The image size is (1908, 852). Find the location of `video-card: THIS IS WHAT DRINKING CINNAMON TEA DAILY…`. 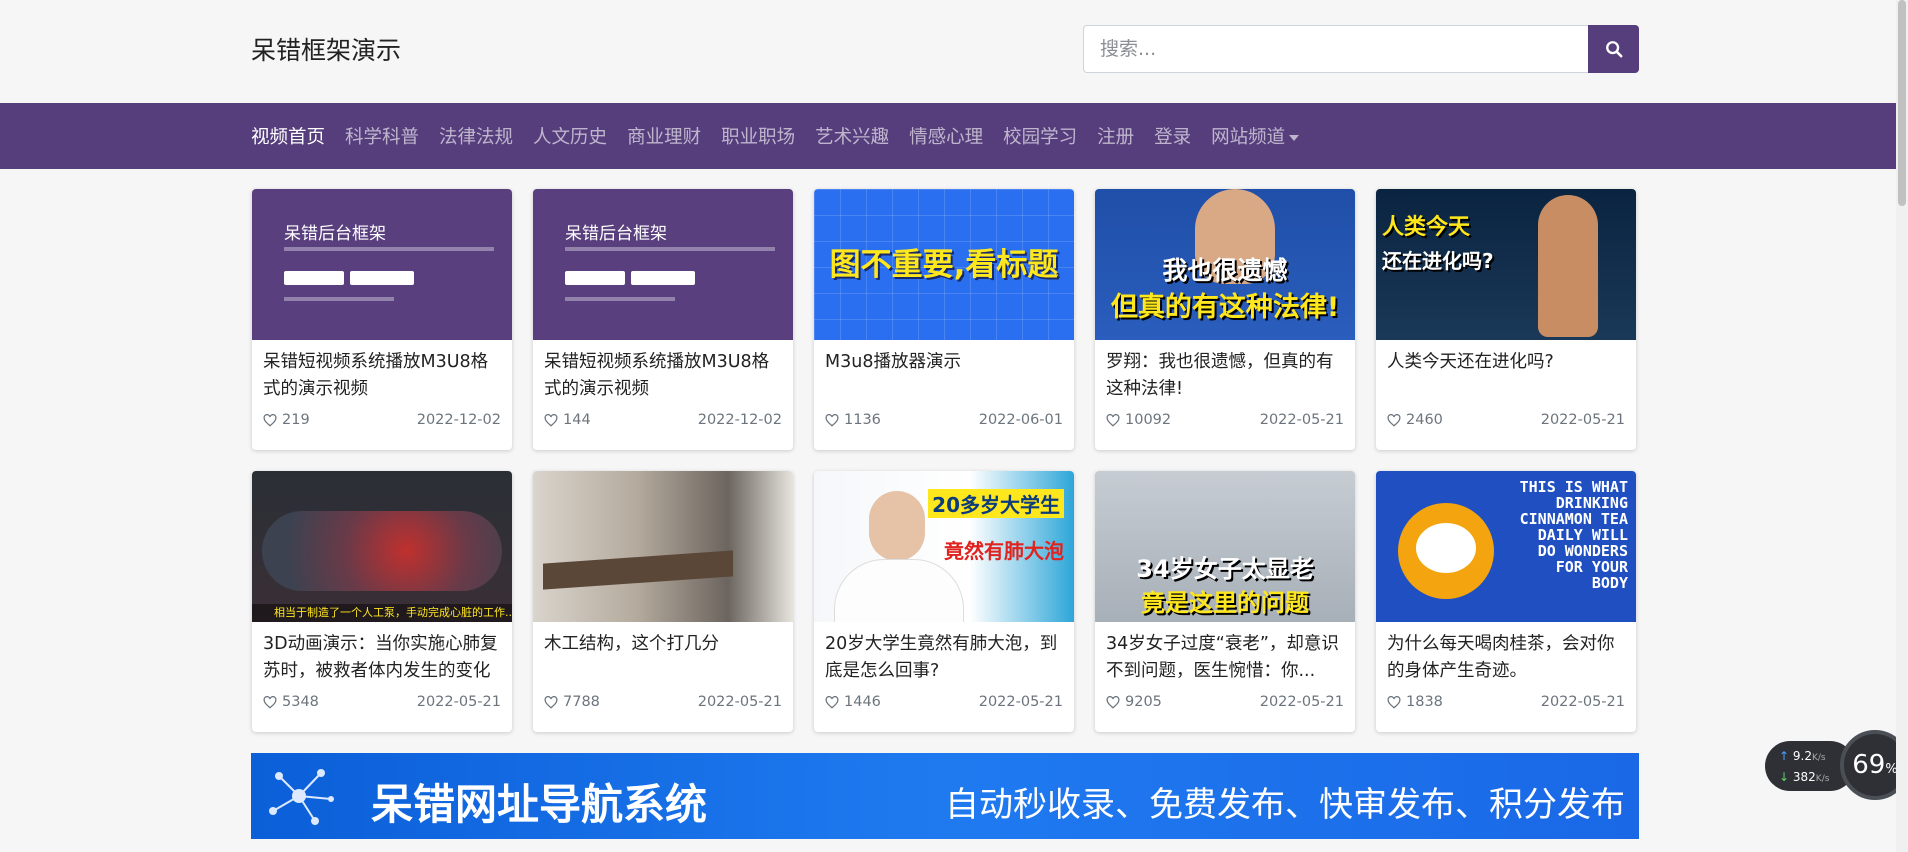

video-card: THIS IS WHAT DRINKING CINNAMON TEA DAILY… is located at coordinates (1506, 601).